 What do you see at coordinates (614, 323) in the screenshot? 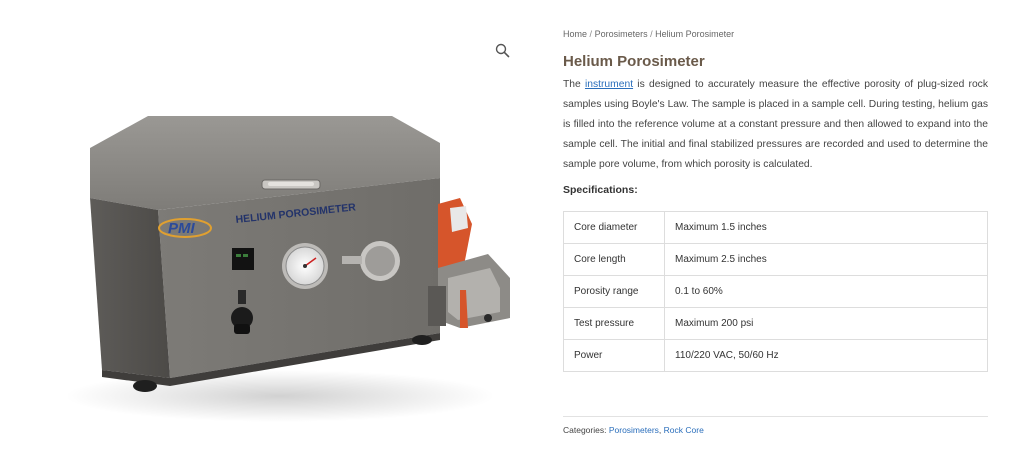
I see `spec-key: Test pressure` at bounding box center [614, 323].